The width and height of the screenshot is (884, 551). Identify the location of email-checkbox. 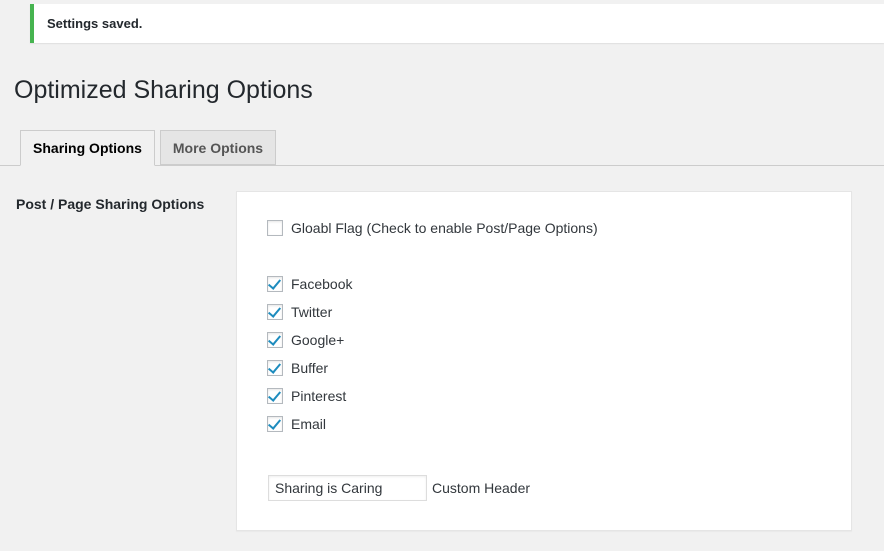
(275, 424).